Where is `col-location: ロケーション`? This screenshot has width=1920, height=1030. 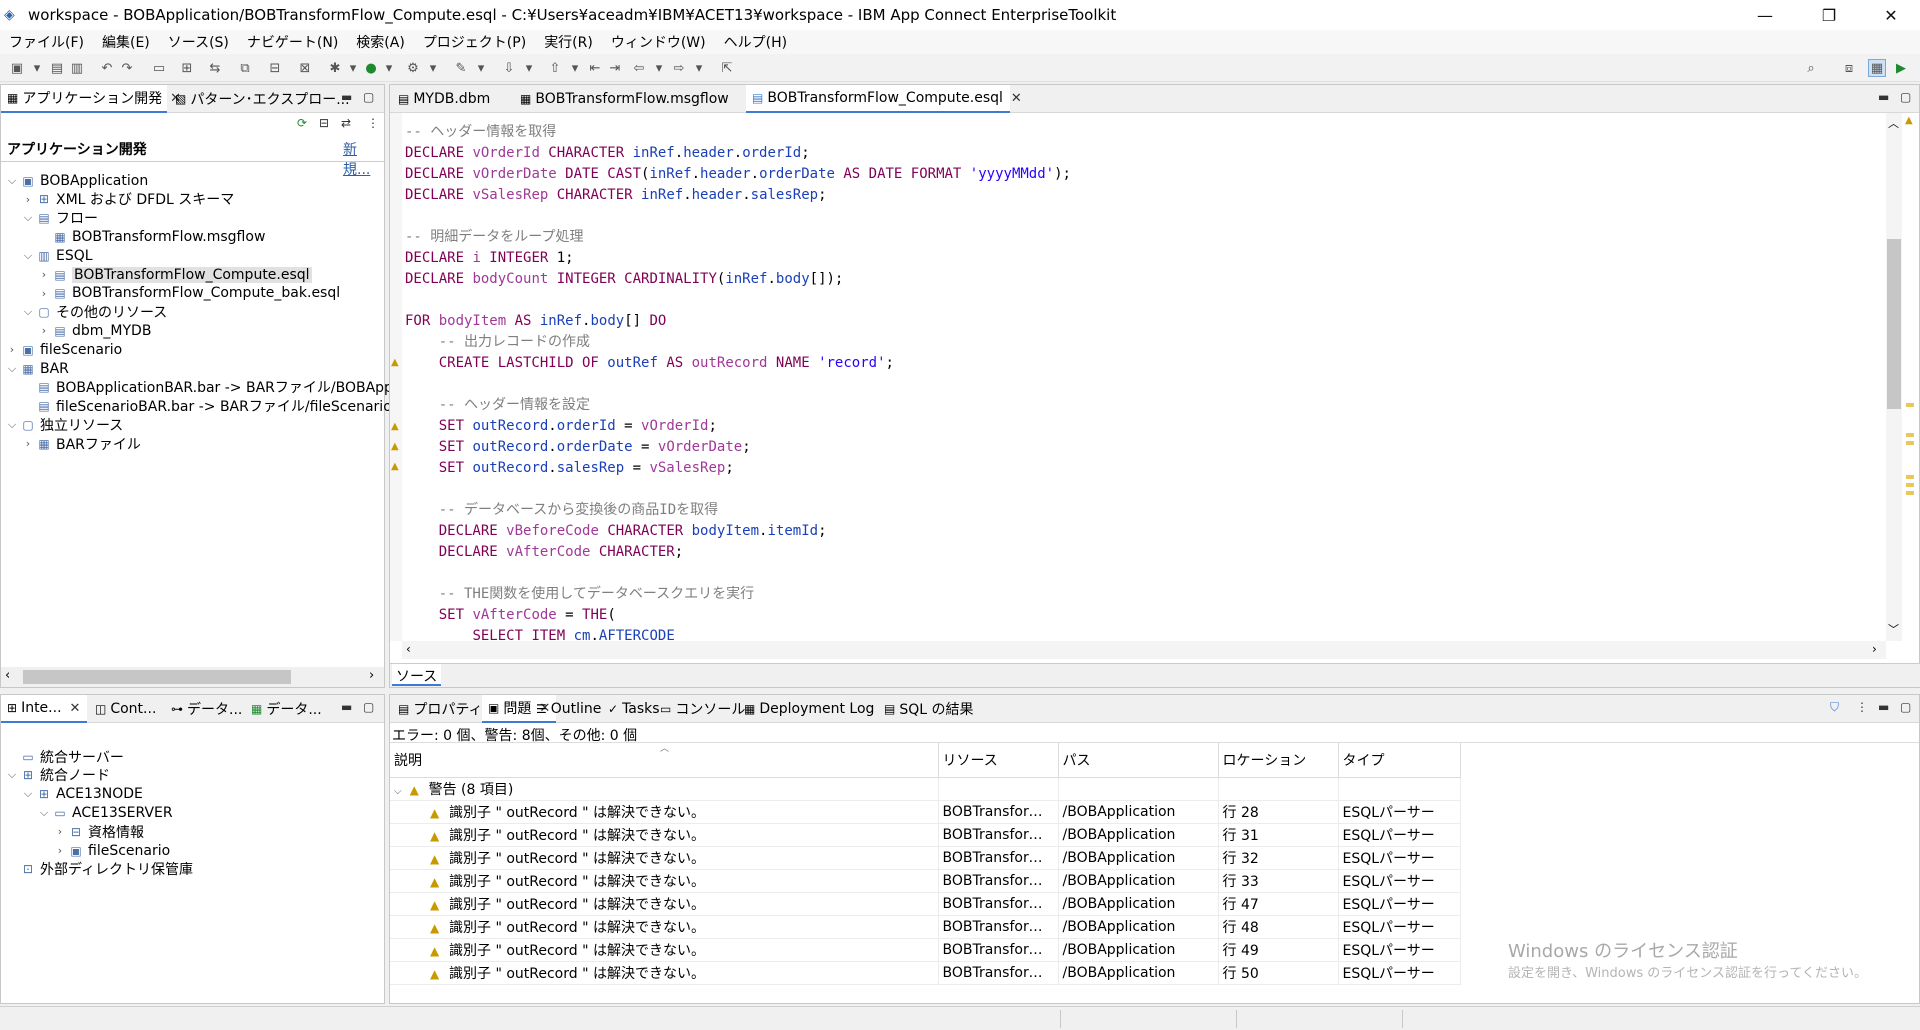
col-location: ロケーション is located at coordinates (1278, 760).